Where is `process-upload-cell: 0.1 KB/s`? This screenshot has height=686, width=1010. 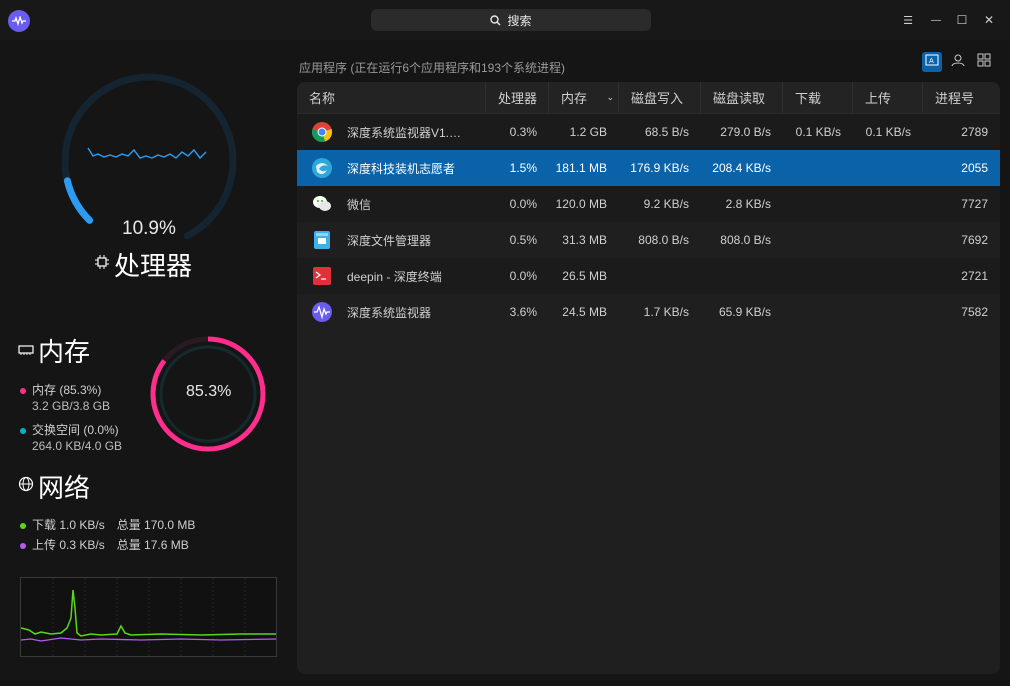
process-upload-cell: 0.1 KB/s is located at coordinates (888, 132).